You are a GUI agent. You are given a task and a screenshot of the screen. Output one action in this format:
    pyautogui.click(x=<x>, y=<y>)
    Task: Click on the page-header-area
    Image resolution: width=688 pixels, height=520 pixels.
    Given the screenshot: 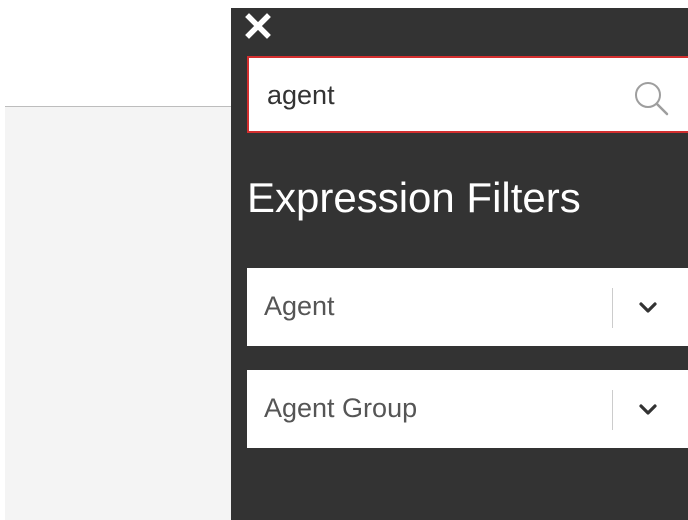 What is the action you would take?
    pyautogui.click(x=115, y=53)
    